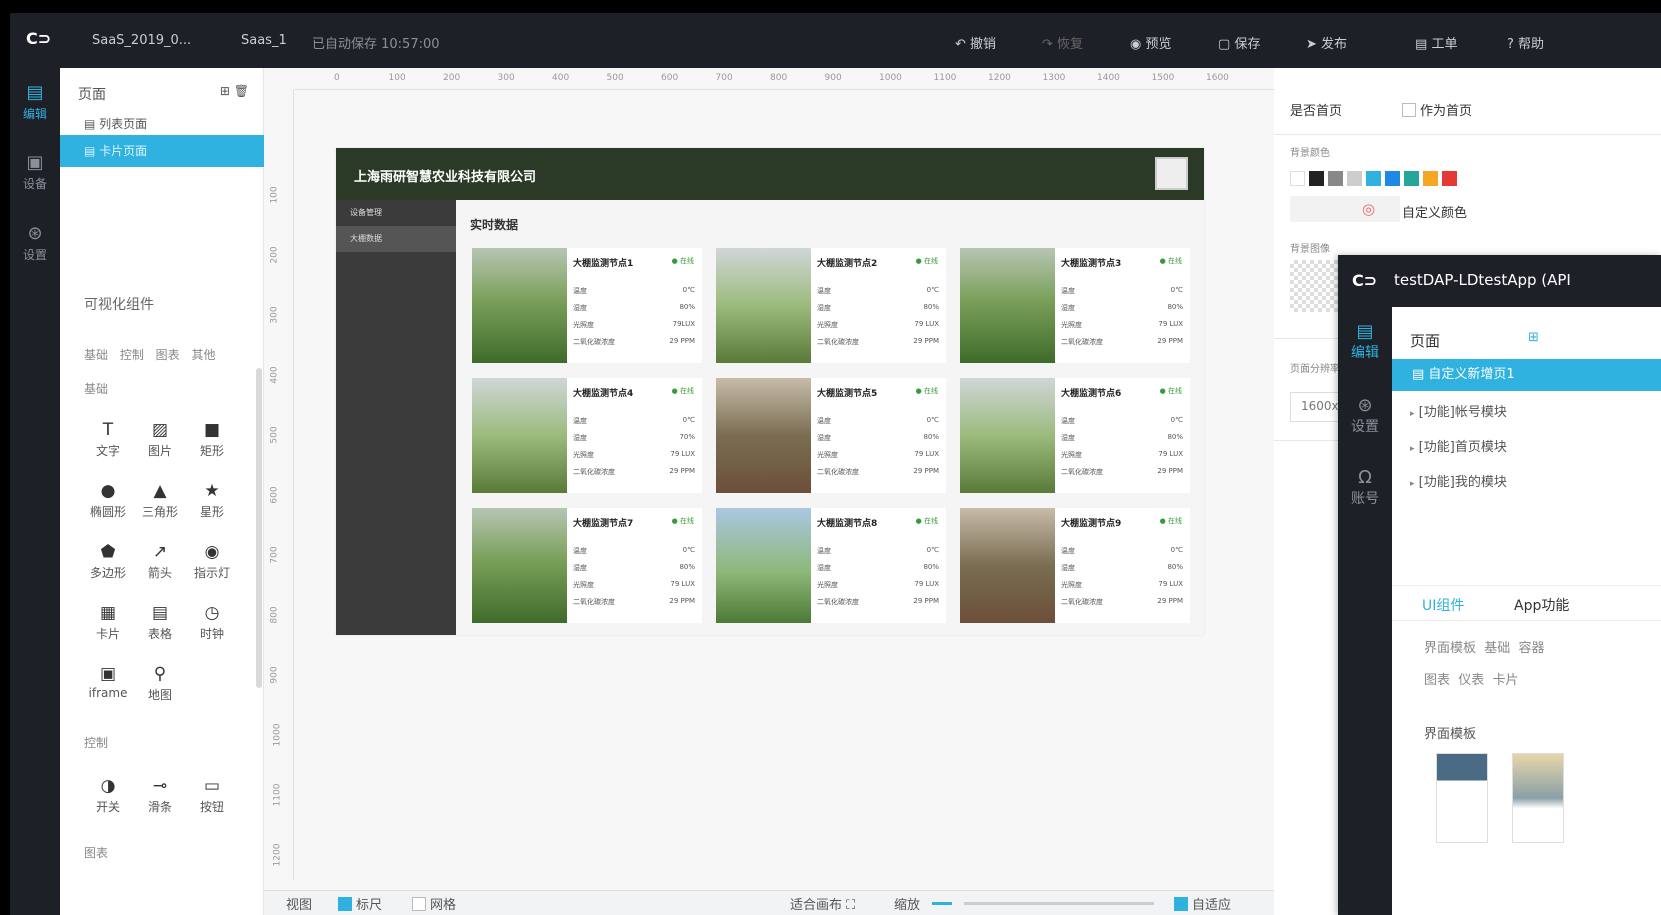 The width and height of the screenshot is (1661, 915). I want to click on component-item: ▣ iframe, so click(108, 682).